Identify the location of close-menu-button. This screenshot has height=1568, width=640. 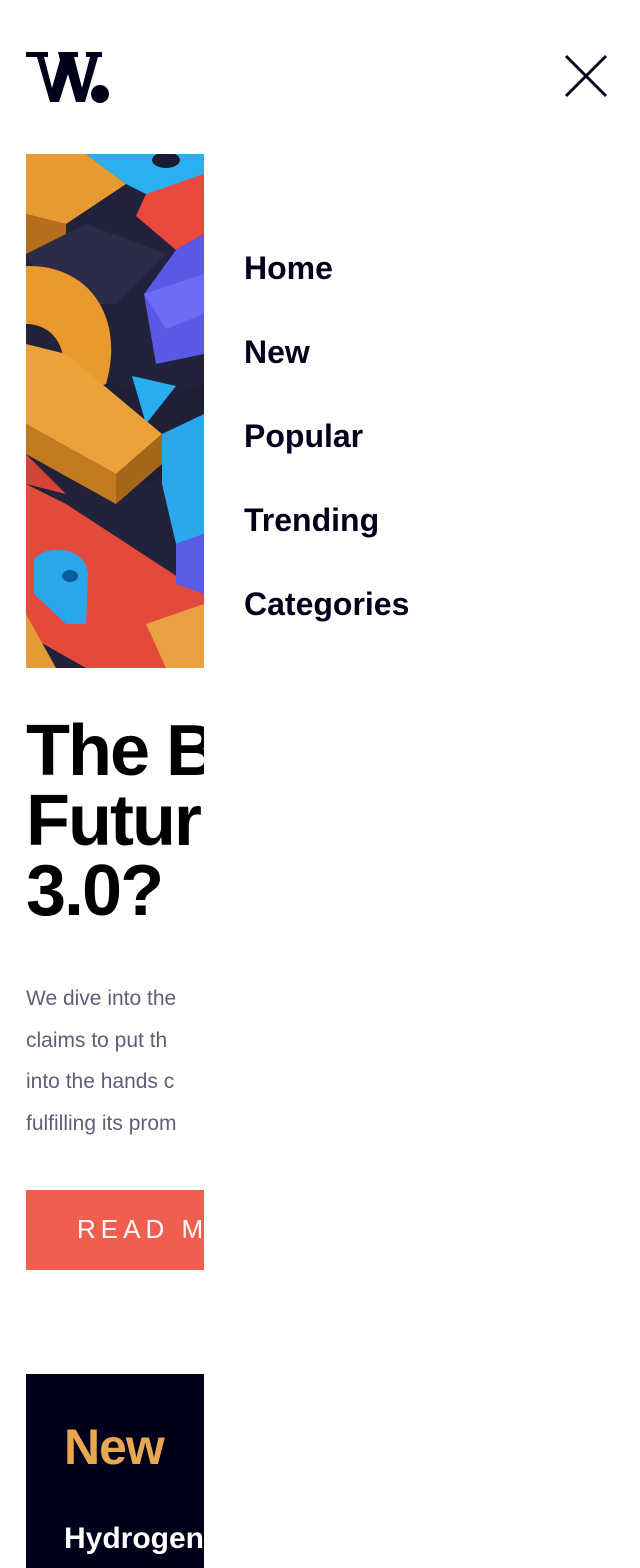
(586, 76).